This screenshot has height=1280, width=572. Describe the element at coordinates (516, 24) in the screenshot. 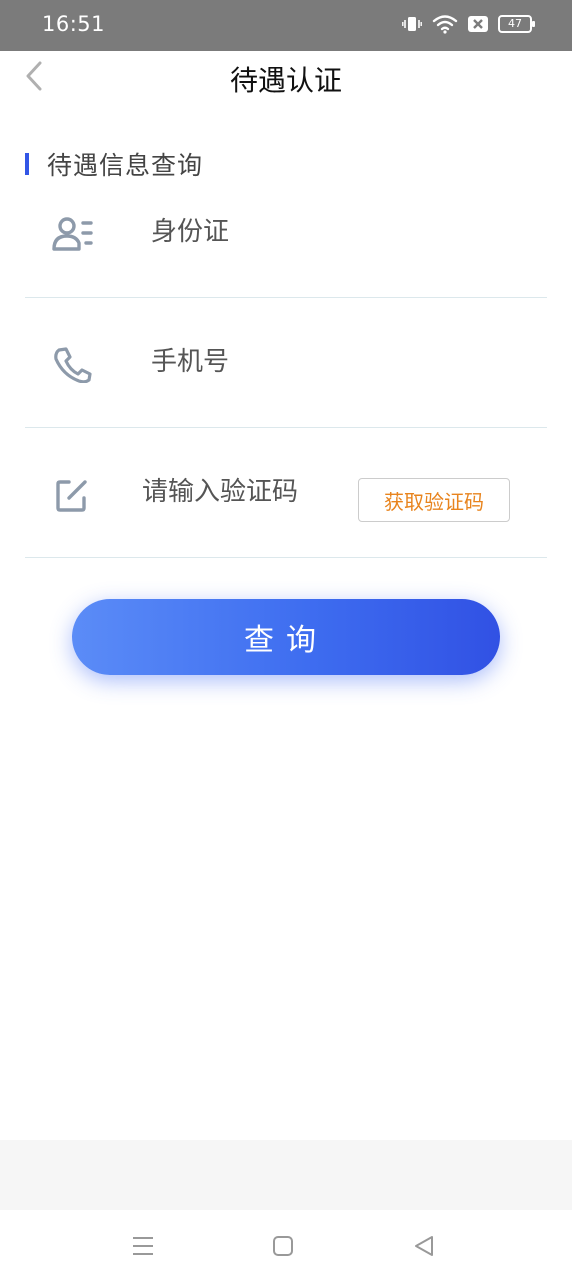

I see `battery-icon: 47` at that location.